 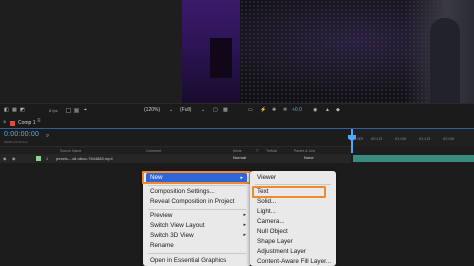 I want to click on playhead, so click(x=352, y=141).